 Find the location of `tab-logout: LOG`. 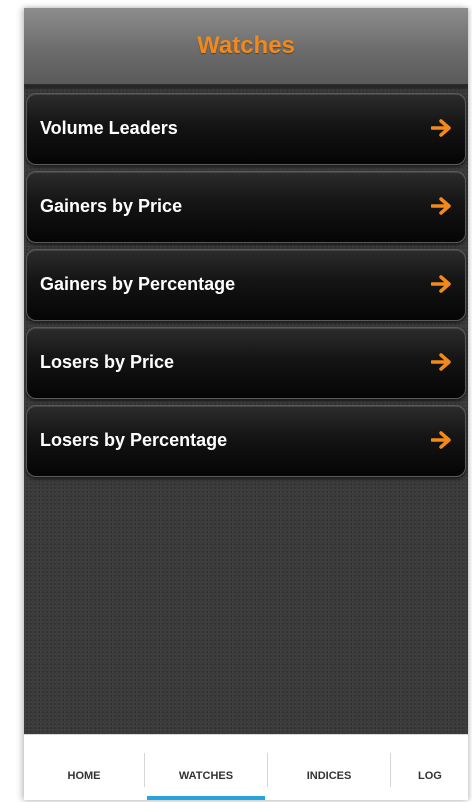

tab-logout: LOG is located at coordinates (431, 767).